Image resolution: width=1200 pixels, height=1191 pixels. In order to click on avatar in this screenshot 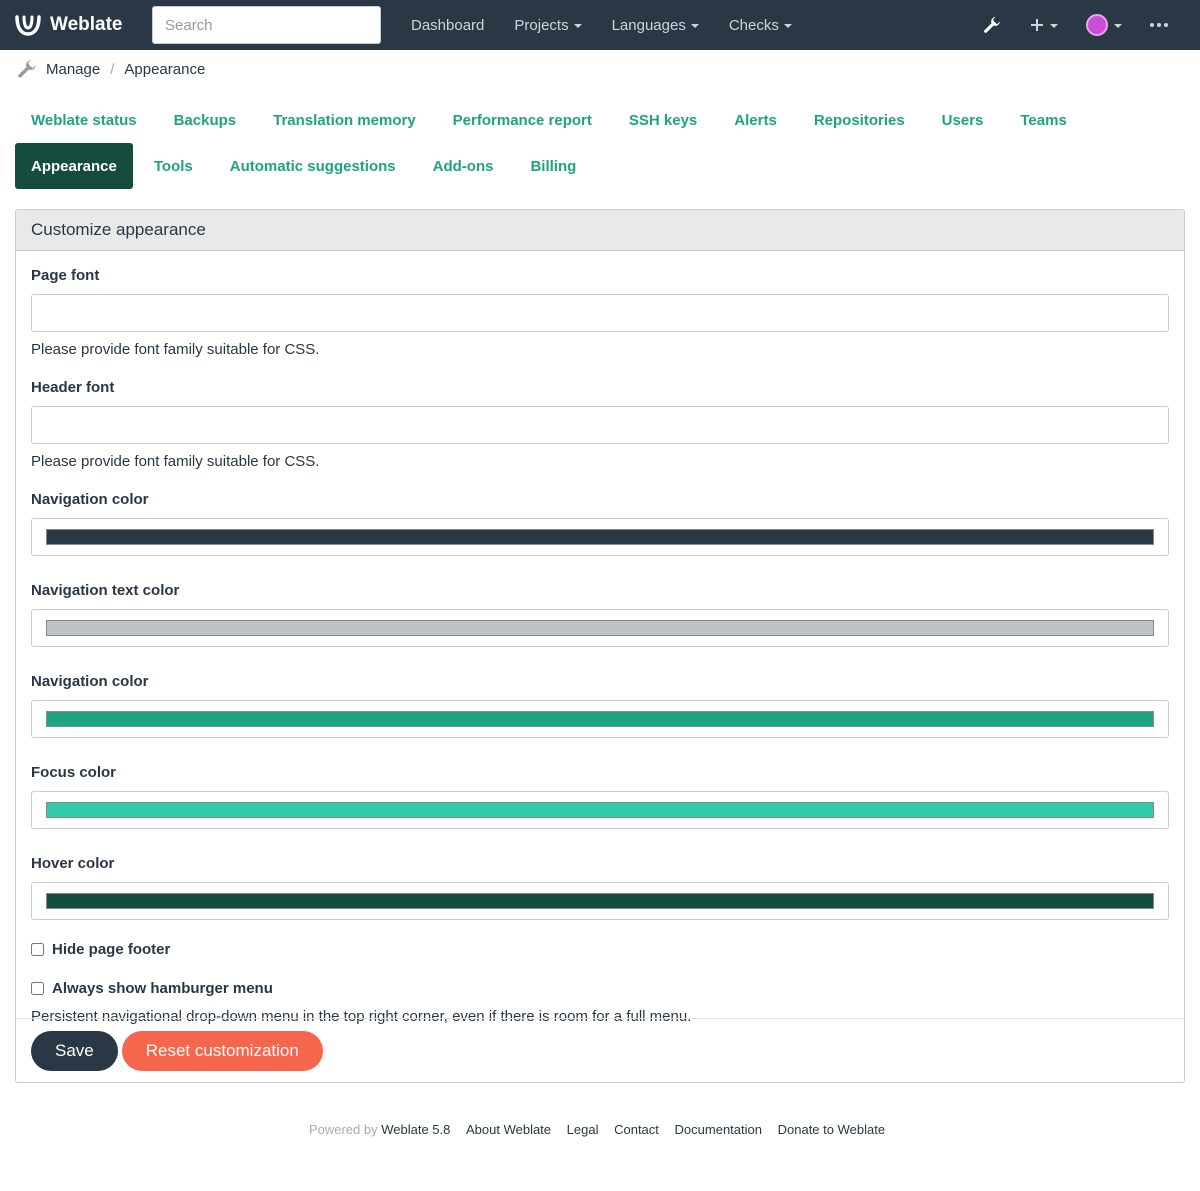, I will do `click(1097, 25)`.